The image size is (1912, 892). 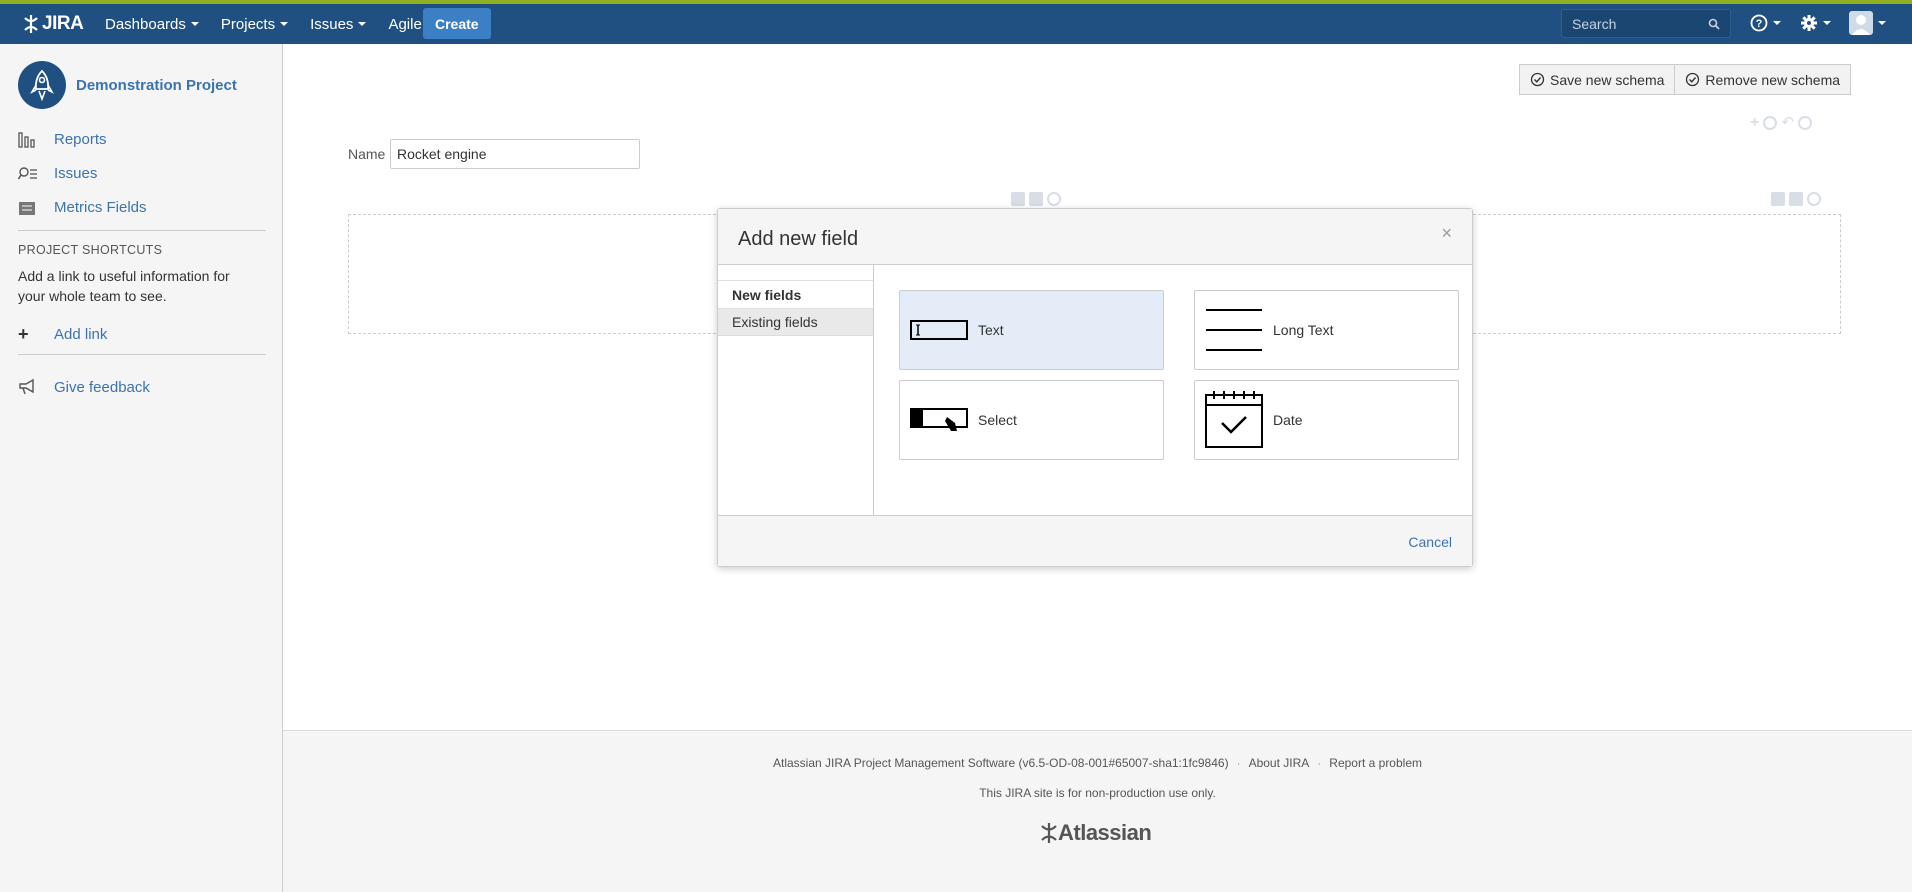 I want to click on name-field, so click(x=515, y=154).